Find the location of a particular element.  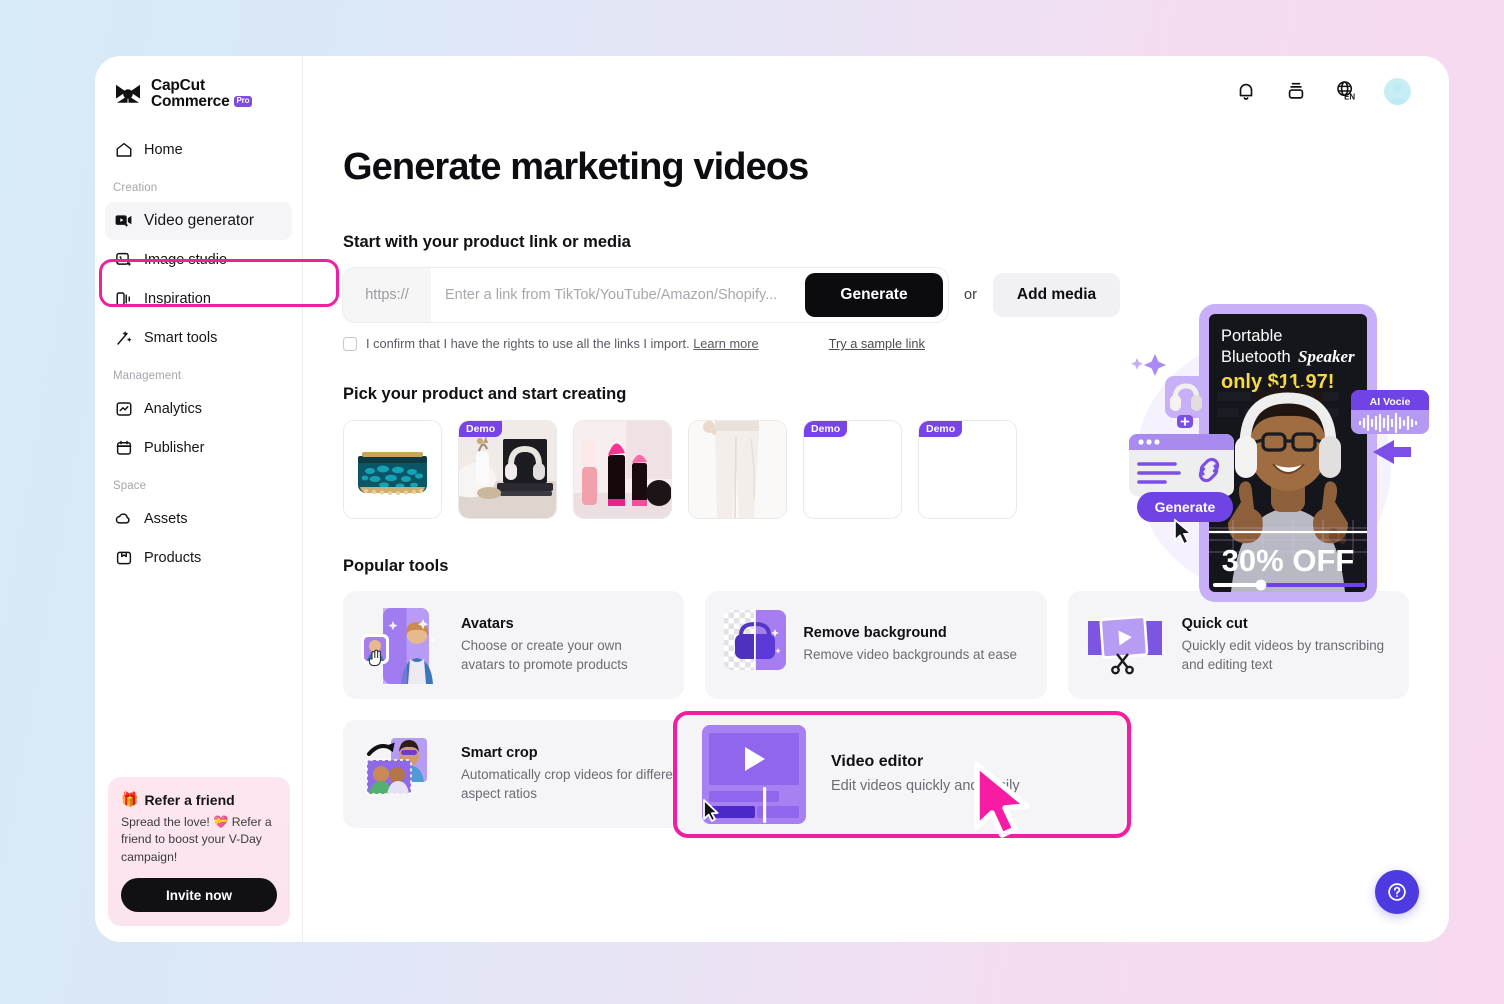

product-card-sequin-clutch-bag is located at coordinates (392, 469).